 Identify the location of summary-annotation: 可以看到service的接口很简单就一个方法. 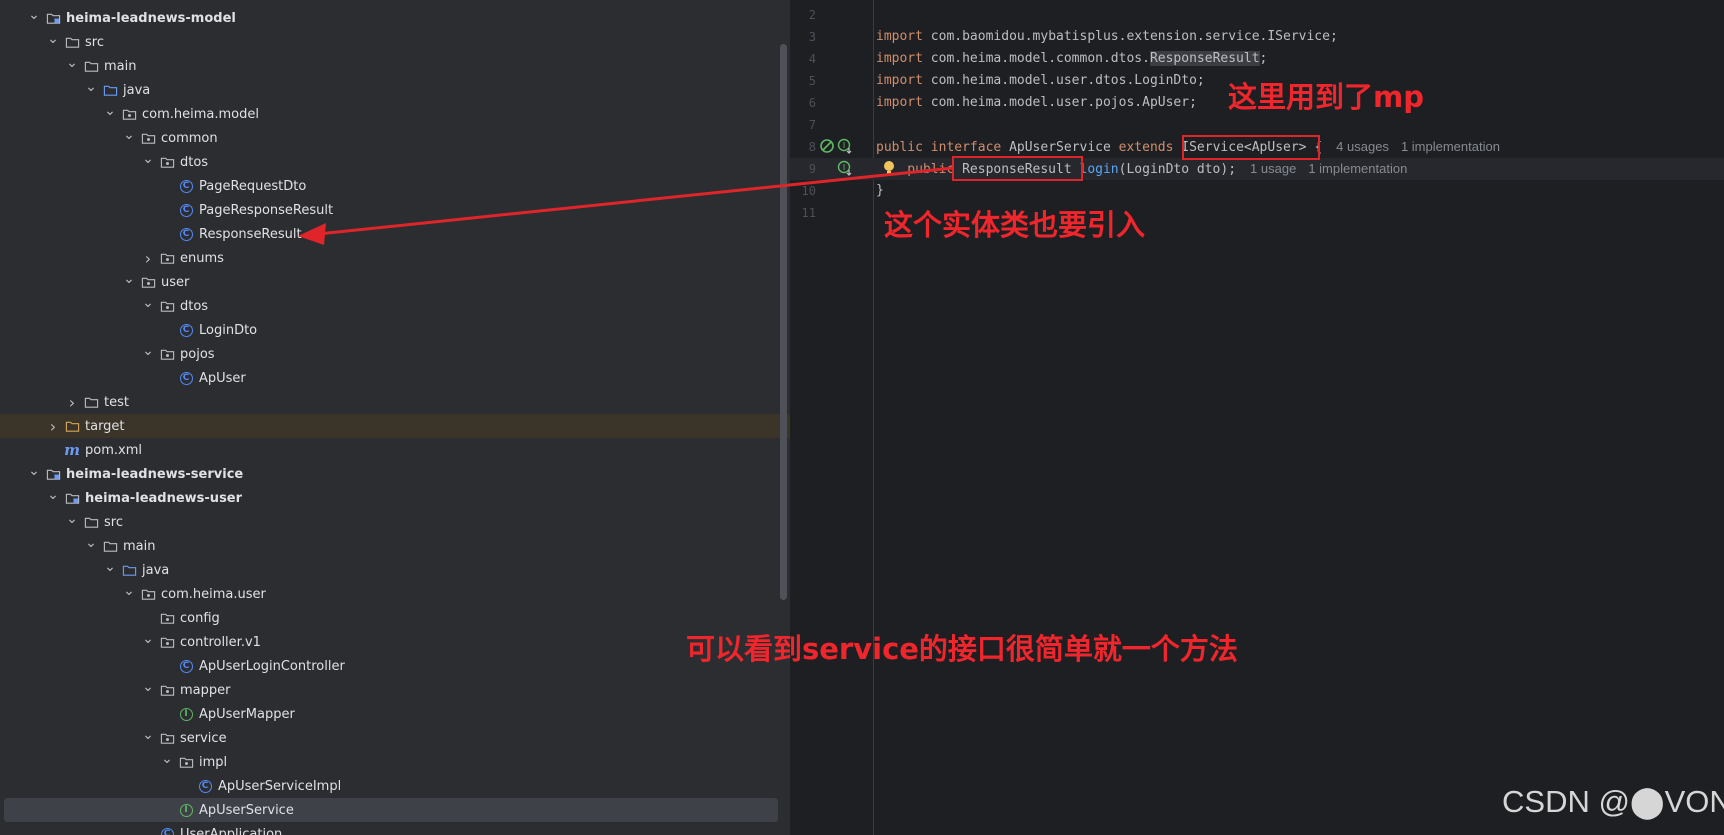
(962, 649).